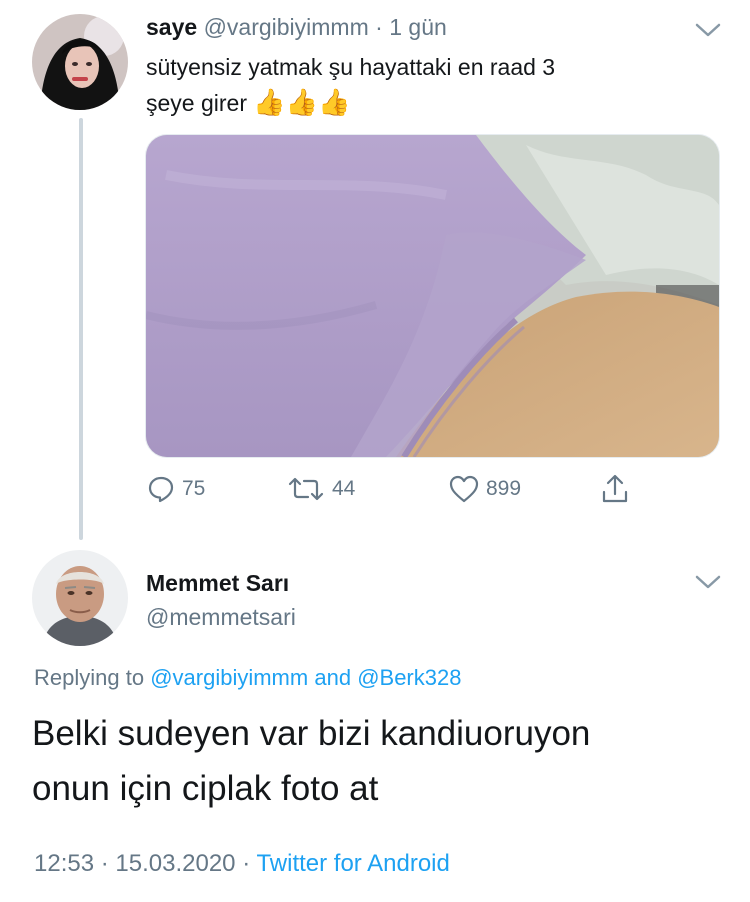 Image resolution: width=750 pixels, height=902 pixels. Describe the element at coordinates (464, 489) in the screenshot. I see `heart-icon` at that location.